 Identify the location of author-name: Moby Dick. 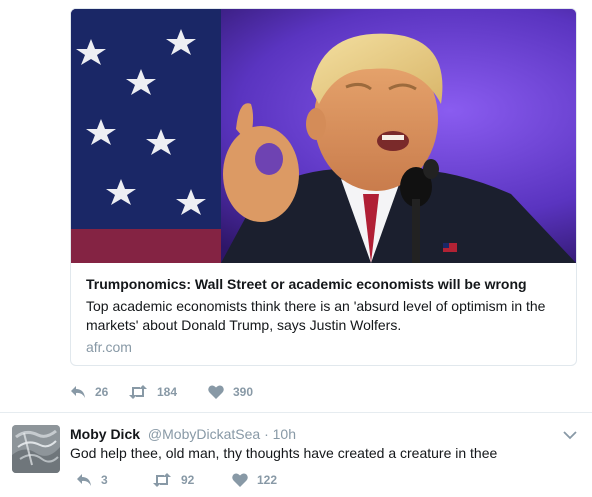
(105, 434).